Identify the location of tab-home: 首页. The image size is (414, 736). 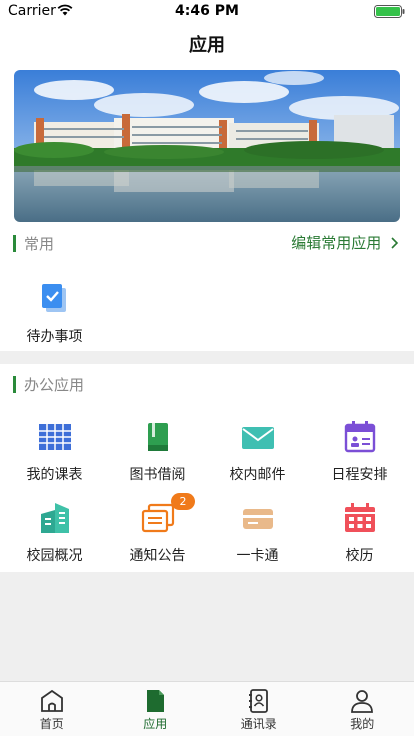
(52, 709).